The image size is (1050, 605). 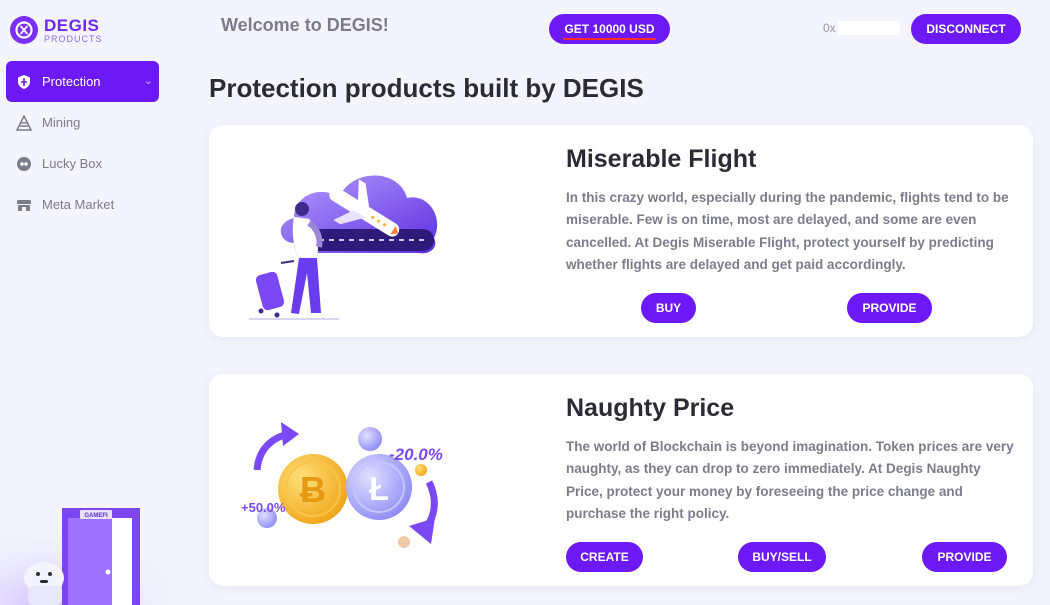 What do you see at coordinates (24, 205) in the screenshot?
I see `market-icon` at bounding box center [24, 205].